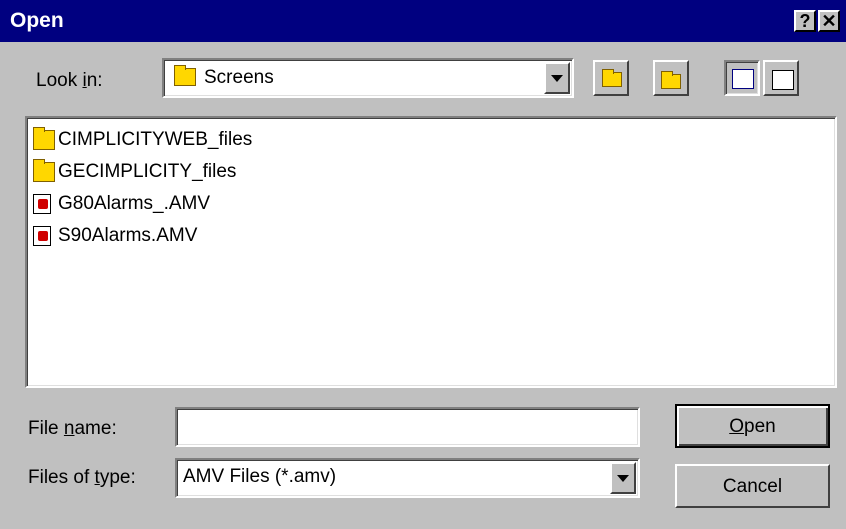  I want to click on cancel-button-label: Cancel, so click(752, 486).